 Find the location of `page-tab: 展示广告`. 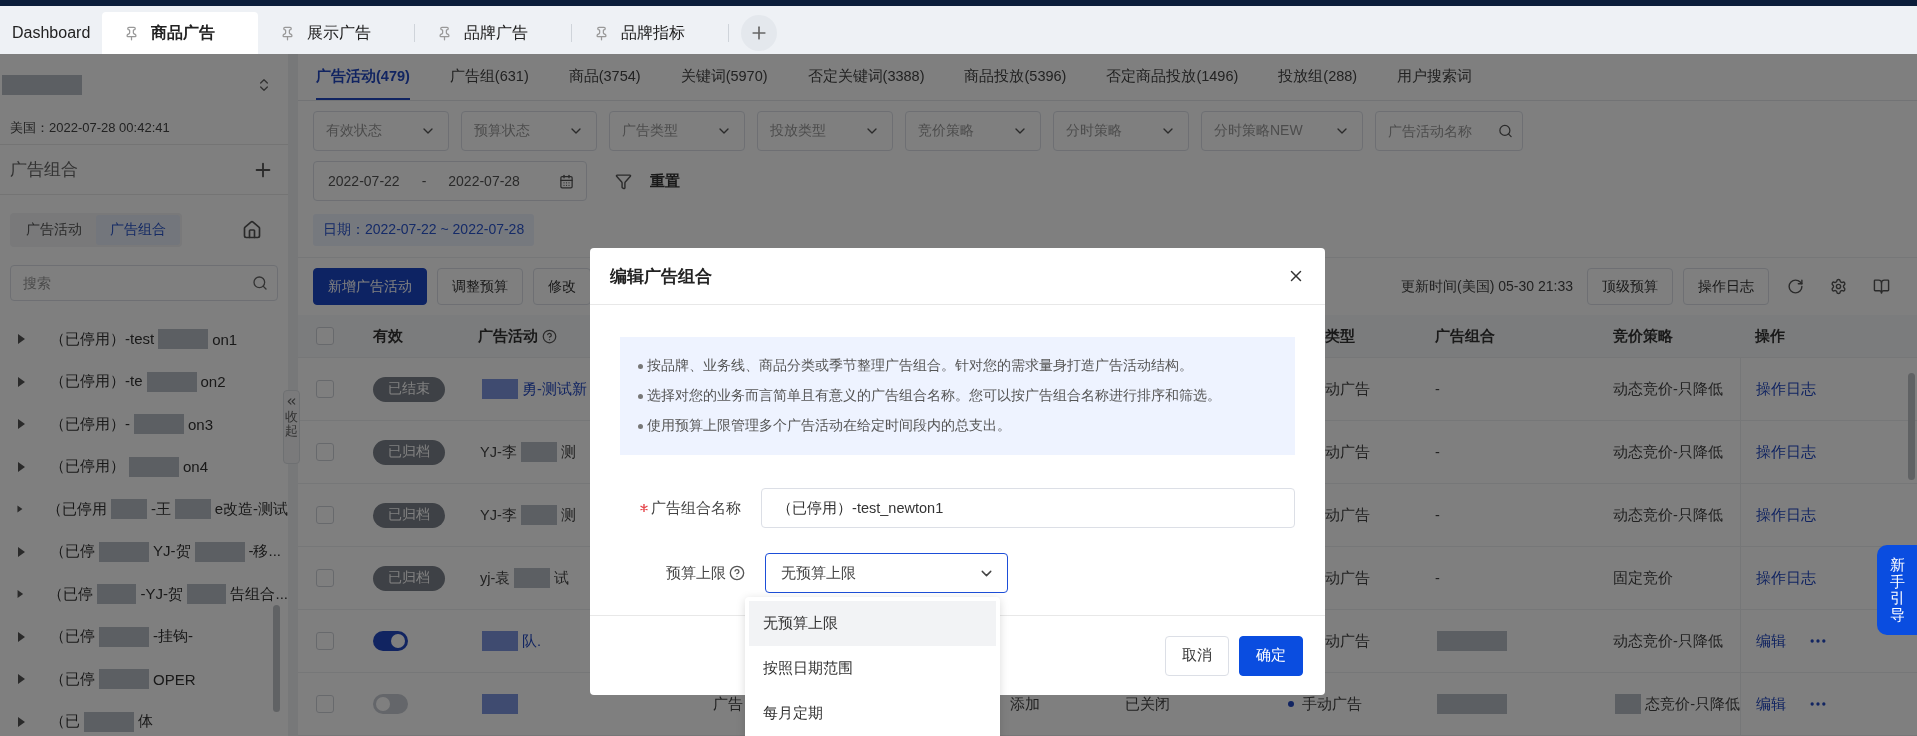

page-tab: 展示广告 is located at coordinates (336, 33).